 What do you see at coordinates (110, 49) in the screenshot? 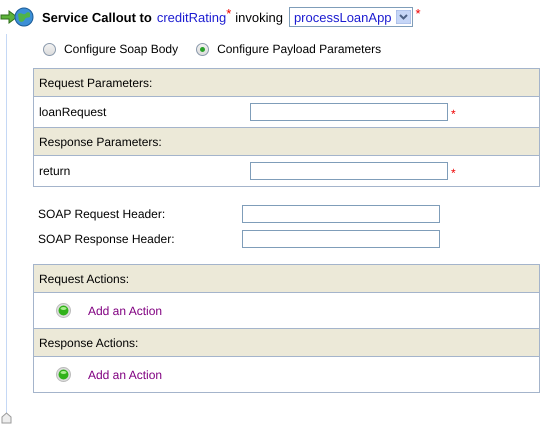
I see `mode-radio: Configure Soap Body` at bounding box center [110, 49].